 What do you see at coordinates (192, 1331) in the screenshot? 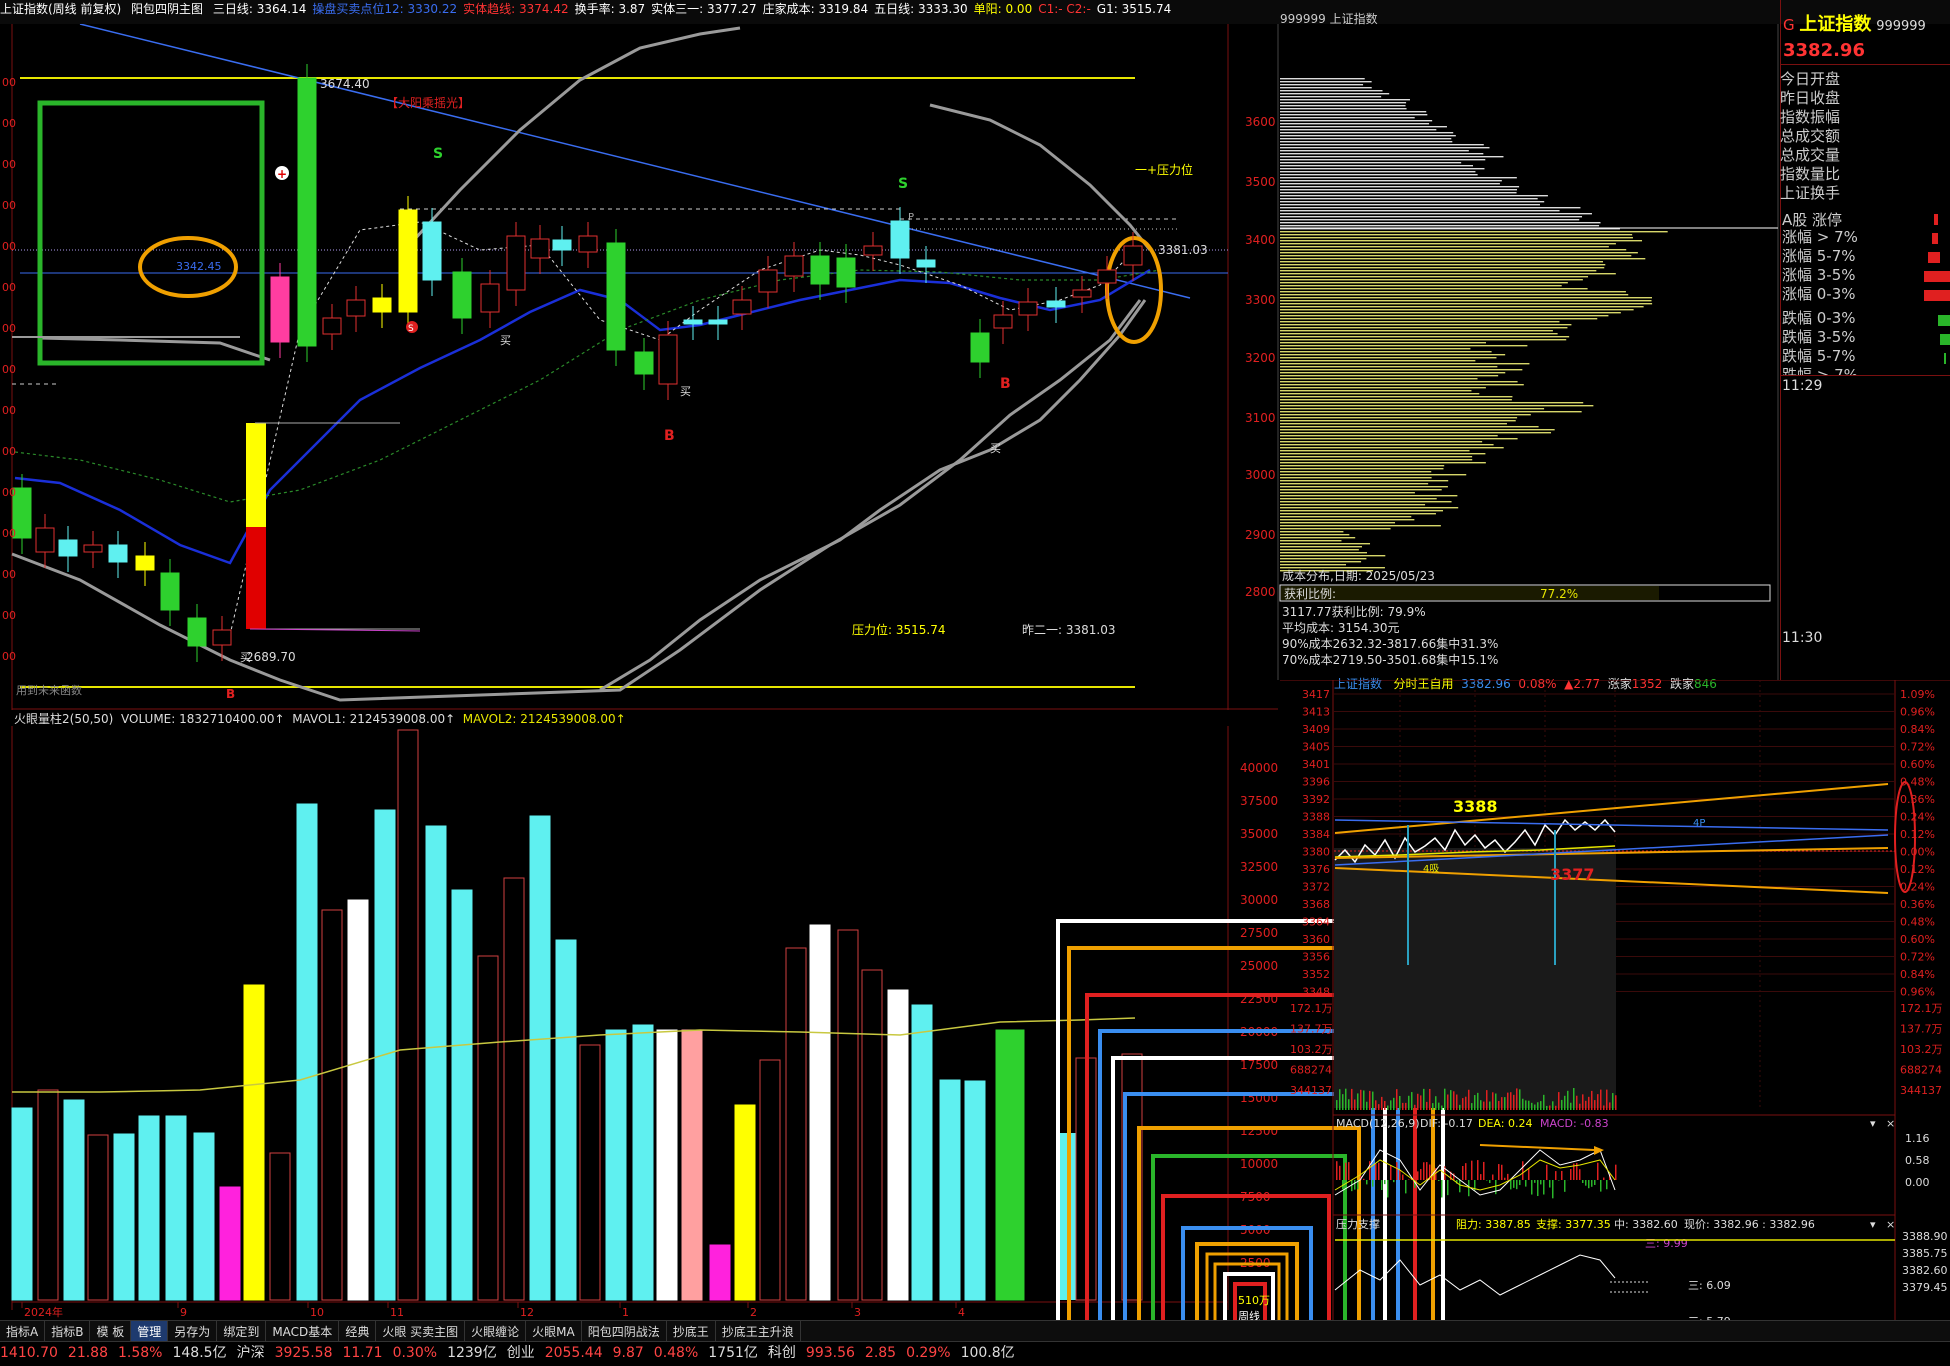
I see `indicator-tab: 另存为` at bounding box center [192, 1331].